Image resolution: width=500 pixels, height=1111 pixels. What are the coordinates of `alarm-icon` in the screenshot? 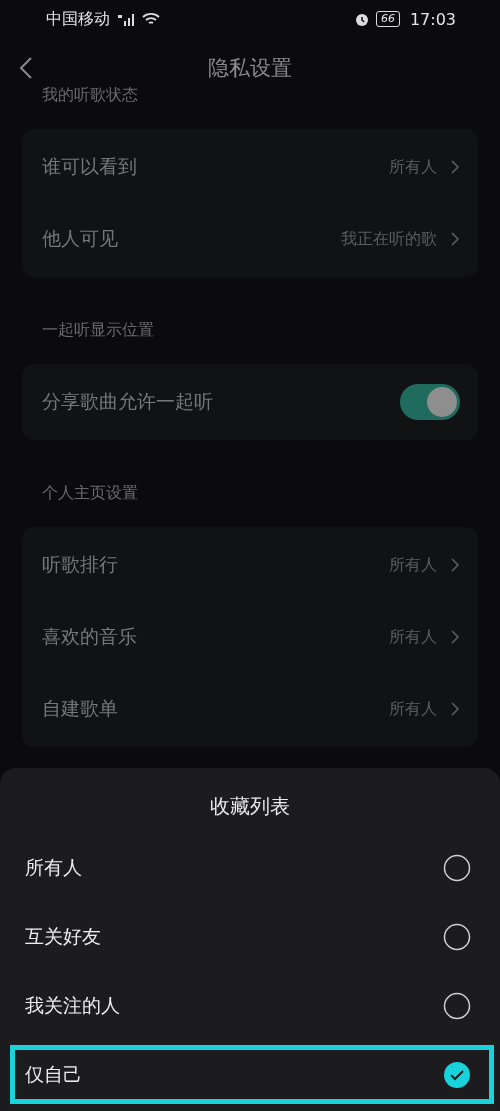 It's located at (361, 19).